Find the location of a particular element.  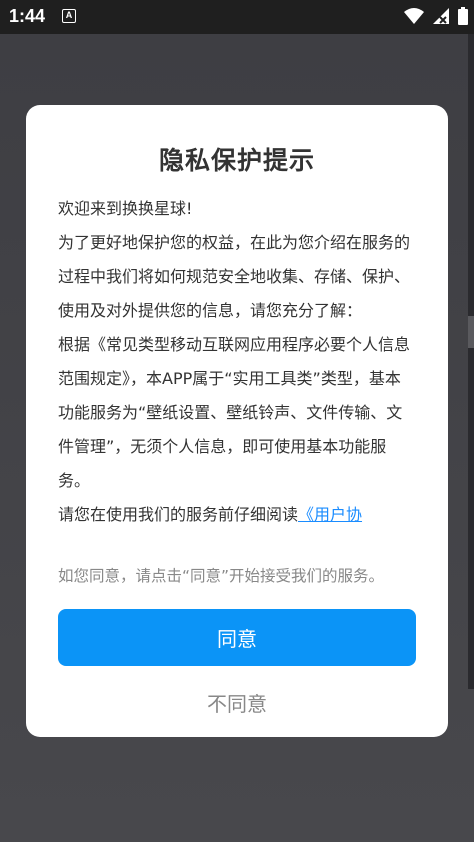

signal-icon is located at coordinates (440, 16).